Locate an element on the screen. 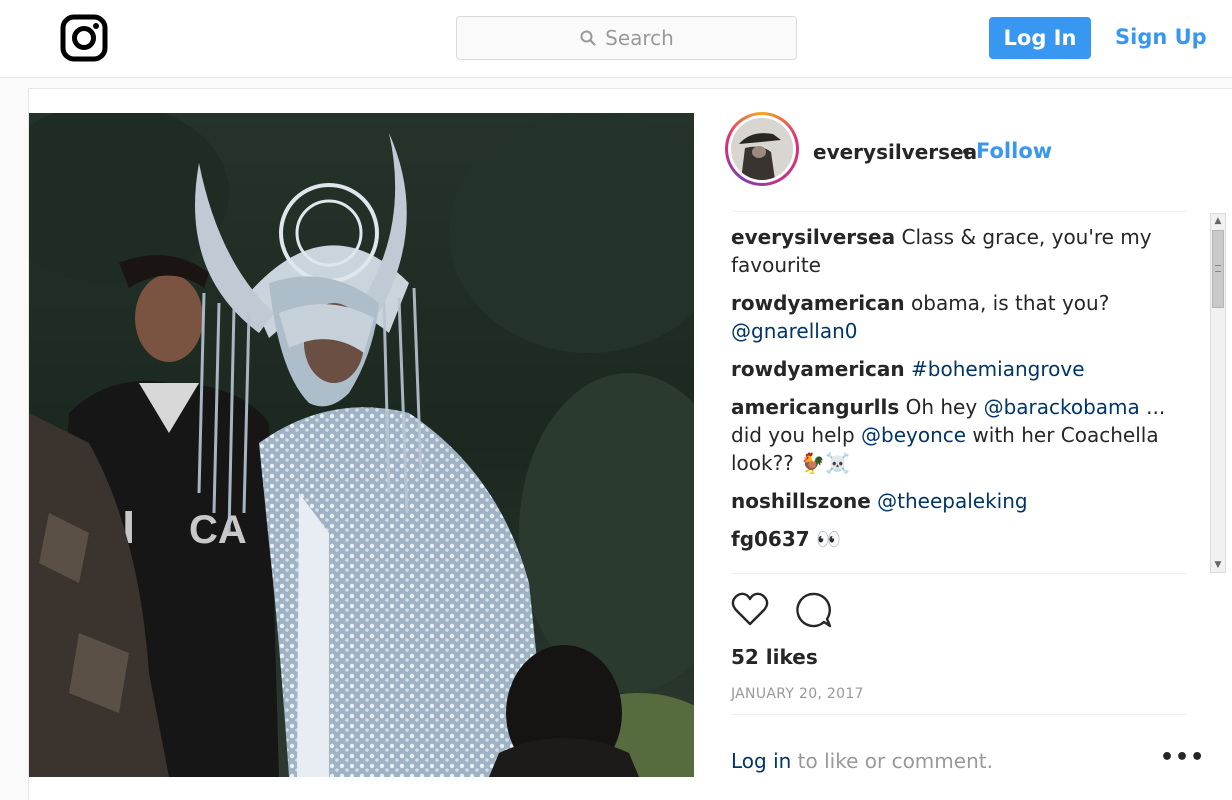  svg-text: CA is located at coordinates (218, 530).